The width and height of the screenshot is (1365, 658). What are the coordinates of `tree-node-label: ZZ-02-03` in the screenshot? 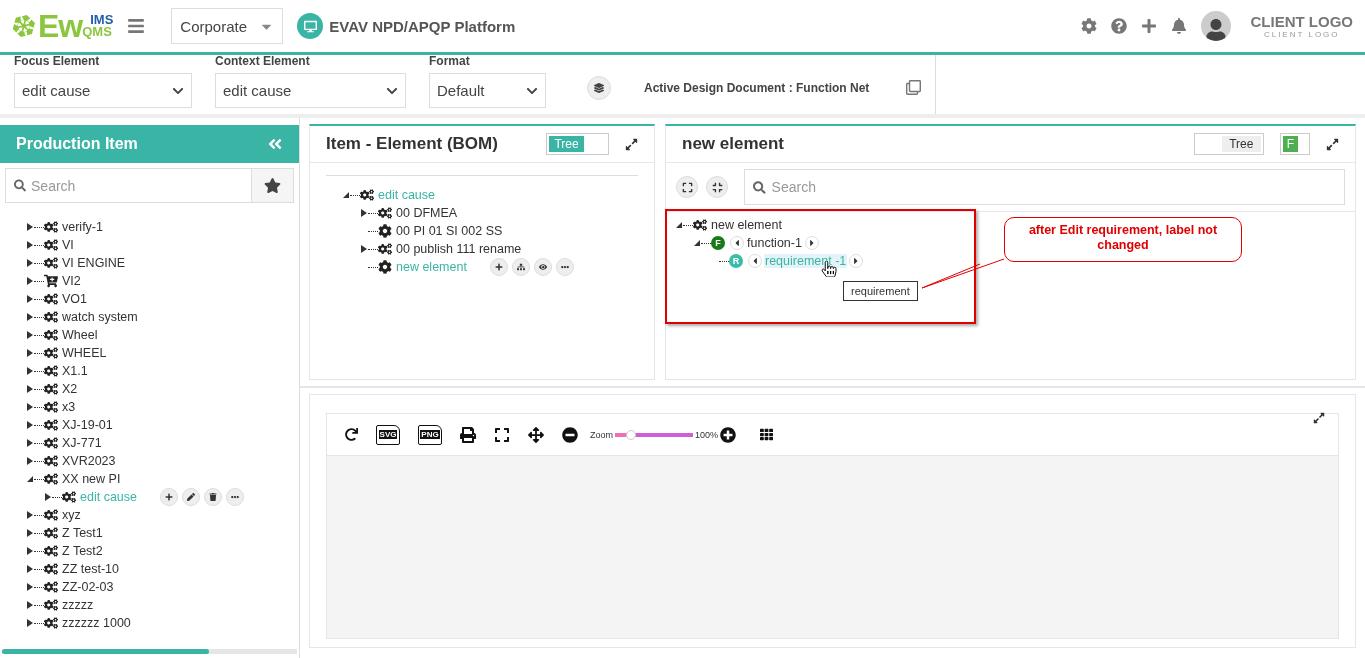 It's located at (88, 587).